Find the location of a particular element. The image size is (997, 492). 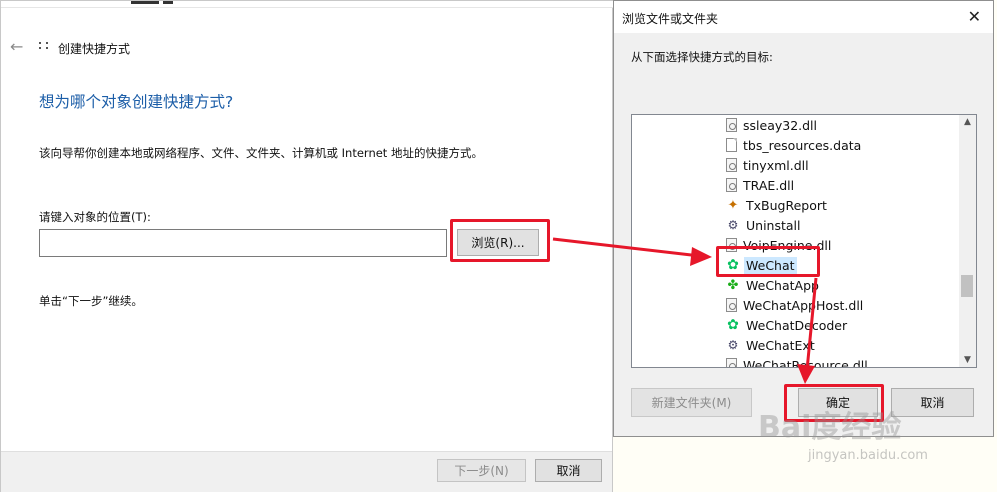

watermark-url: jingyan.baidu.com is located at coordinates (868, 455).